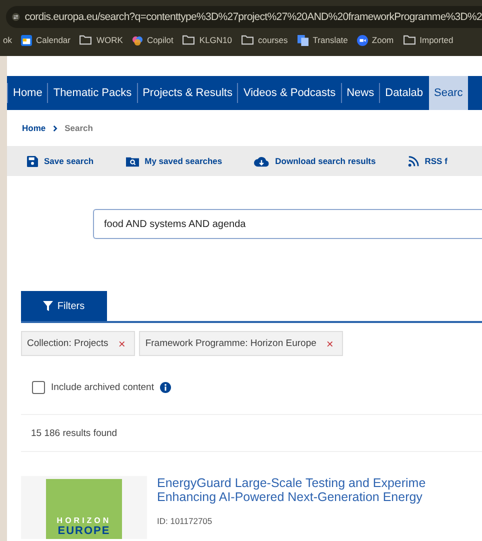 The image size is (482, 541). Describe the element at coordinates (302, 40) in the screenshot. I see `translate-icon` at that location.